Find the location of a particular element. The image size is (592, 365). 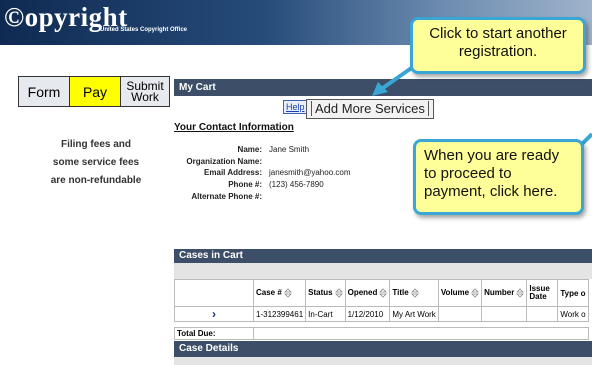

number-cell is located at coordinates (504, 314).